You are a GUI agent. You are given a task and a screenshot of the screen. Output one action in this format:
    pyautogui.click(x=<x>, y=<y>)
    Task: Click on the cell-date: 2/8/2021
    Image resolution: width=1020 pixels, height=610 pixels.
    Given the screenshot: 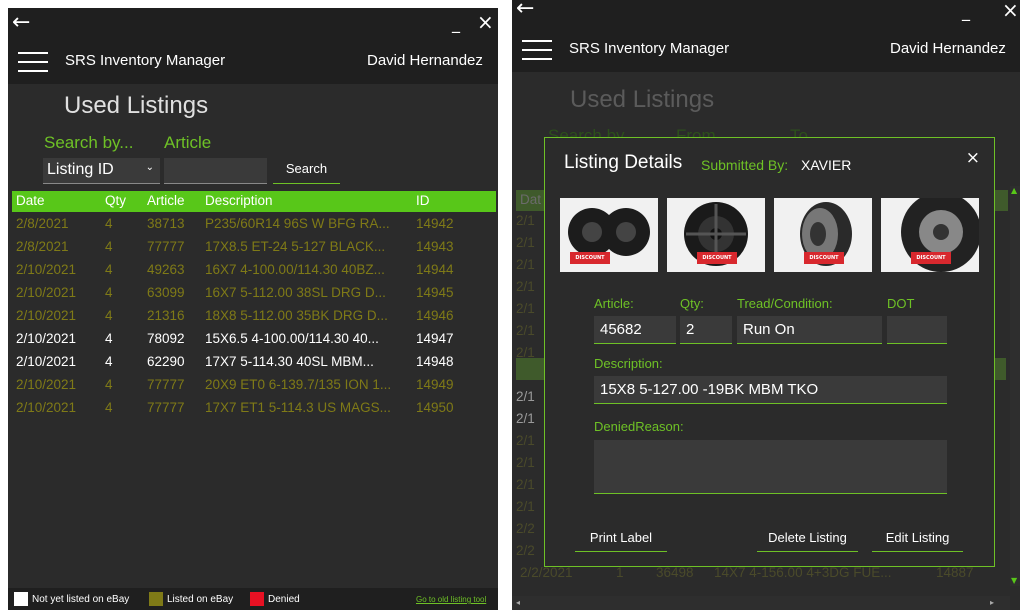 What is the action you would take?
    pyautogui.click(x=42, y=246)
    